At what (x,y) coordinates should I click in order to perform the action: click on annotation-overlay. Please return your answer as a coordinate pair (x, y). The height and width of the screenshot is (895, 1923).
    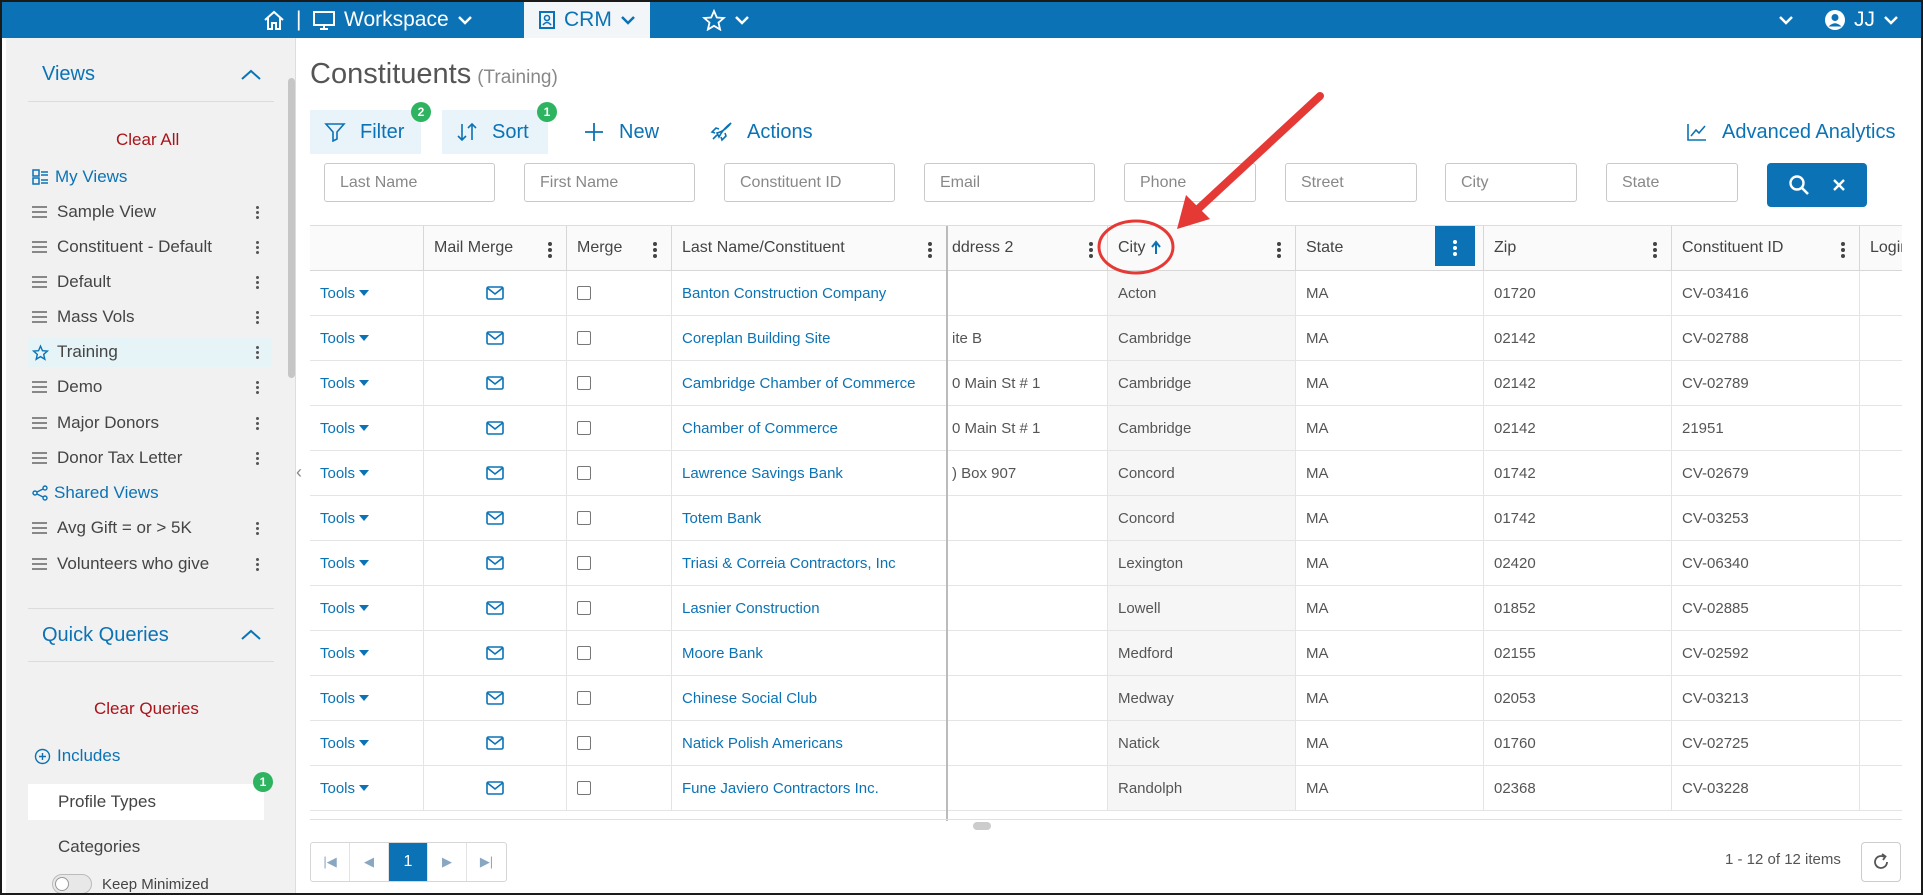
    Looking at the image, I should click on (1210, 183).